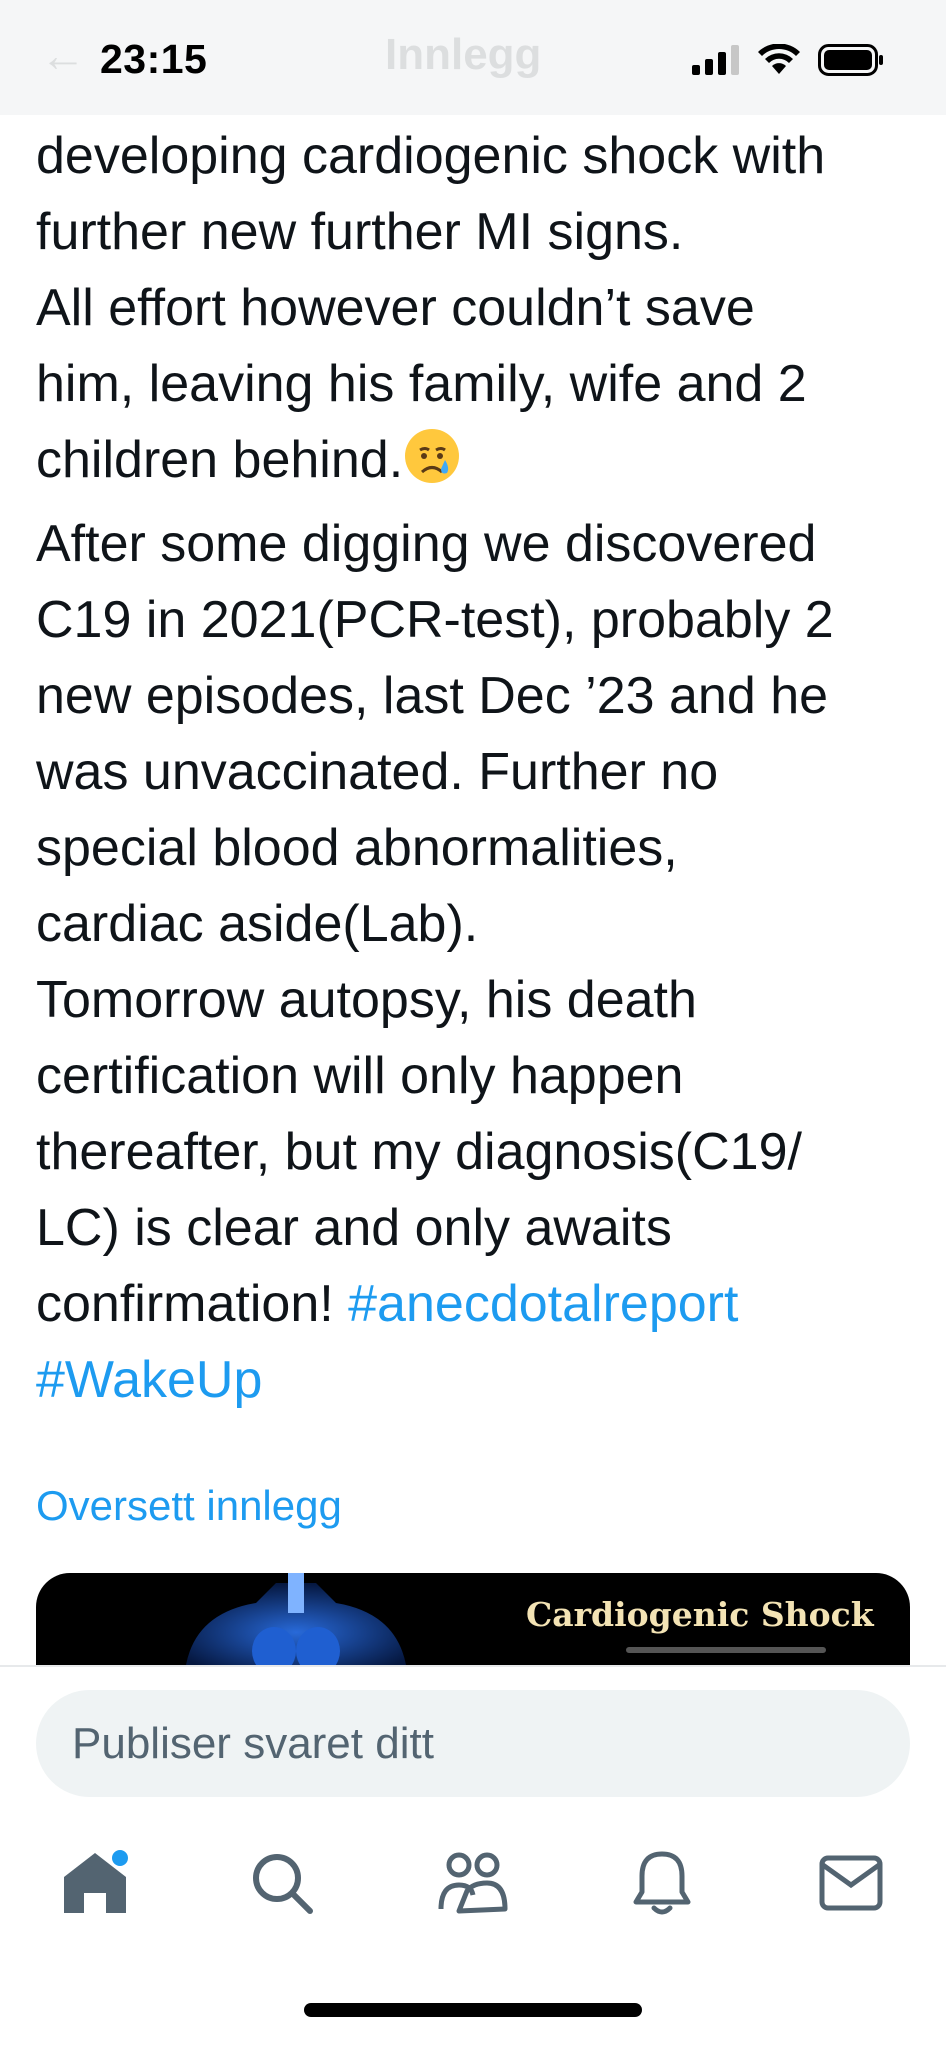  What do you see at coordinates (432, 696) in the screenshot?
I see `post-line: new episodes, last Dec ’23 and he` at bounding box center [432, 696].